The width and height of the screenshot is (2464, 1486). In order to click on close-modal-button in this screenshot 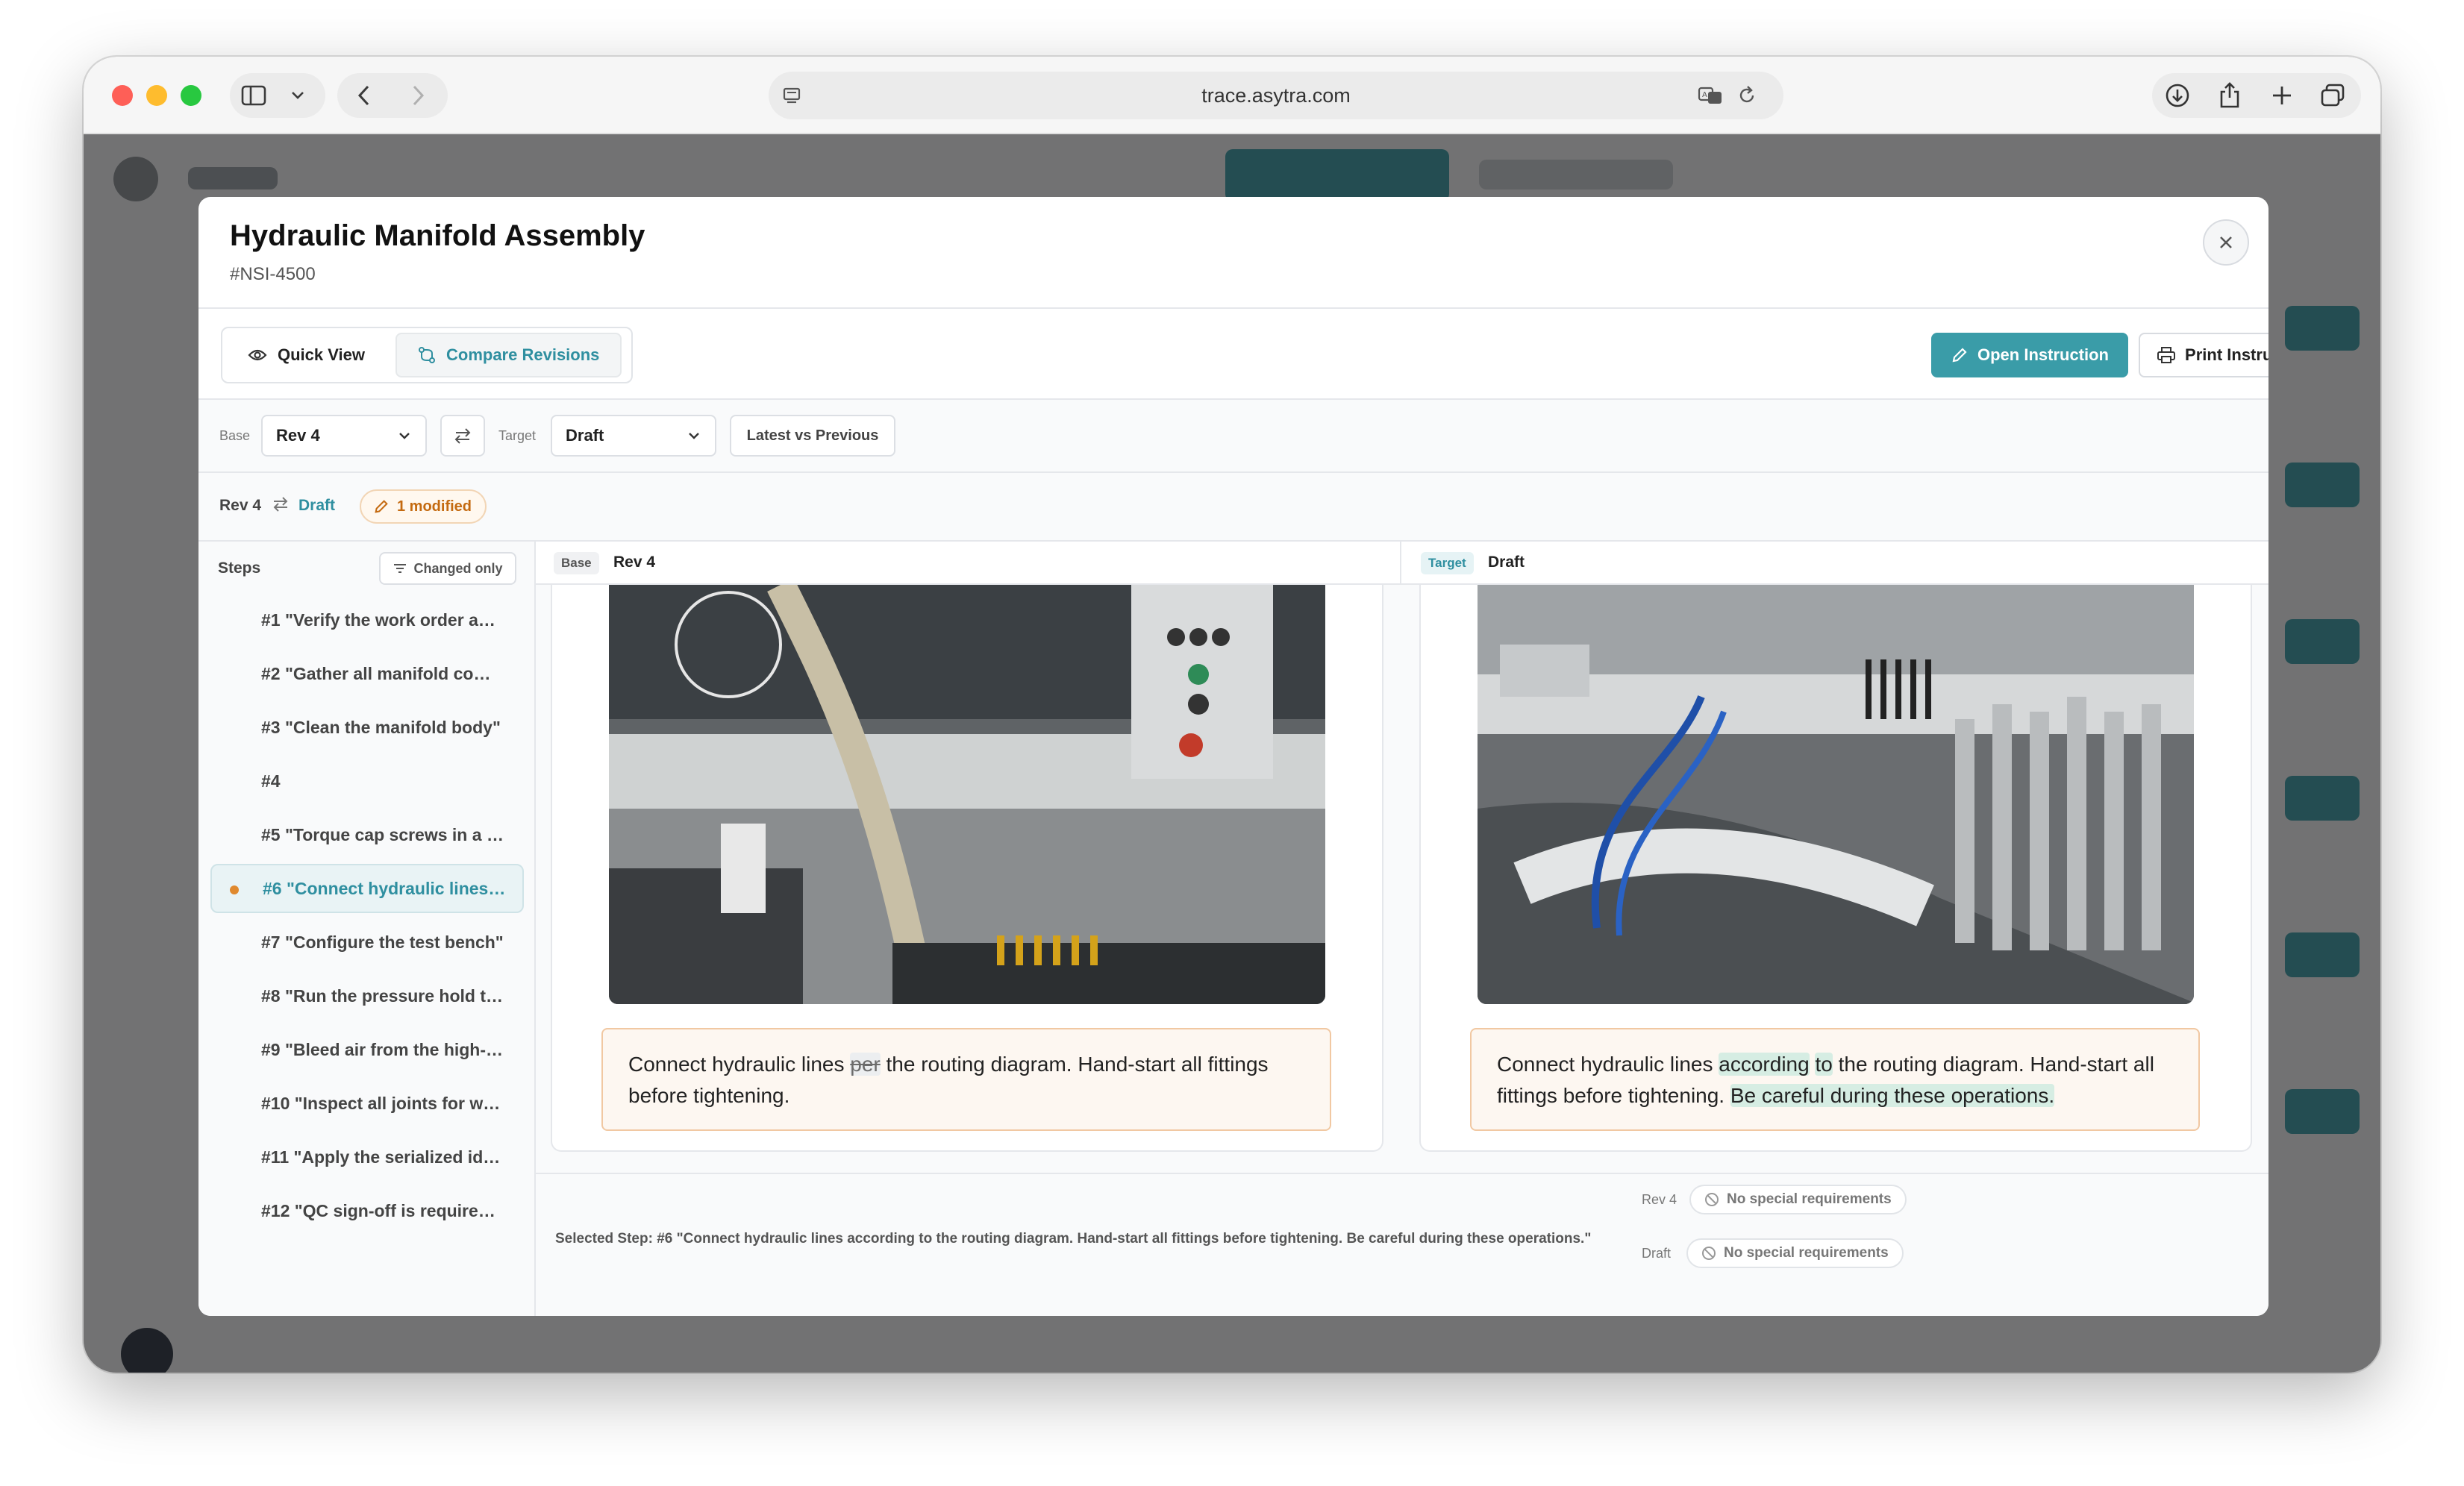, I will do `click(2226, 242)`.